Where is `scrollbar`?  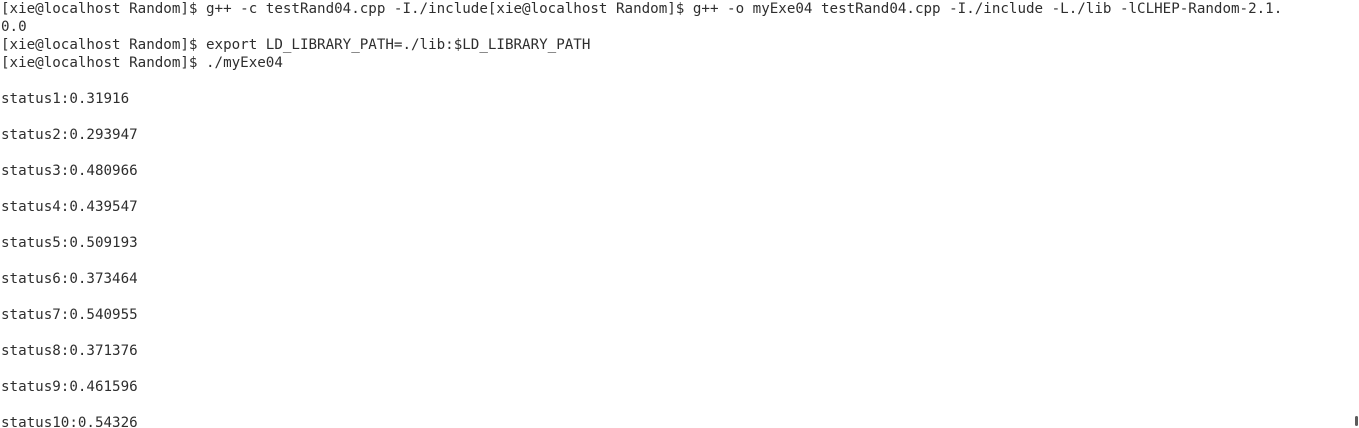
scrollbar is located at coordinates (1355, 214).